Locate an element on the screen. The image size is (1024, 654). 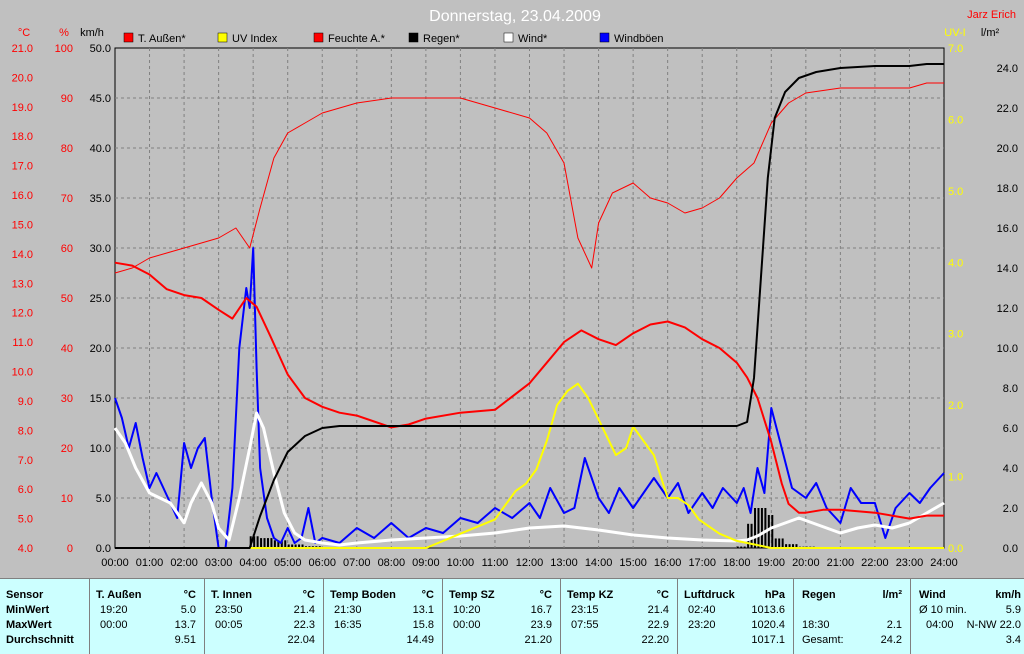
stats-min-val: 13.1 is located at coordinates (423, 610).